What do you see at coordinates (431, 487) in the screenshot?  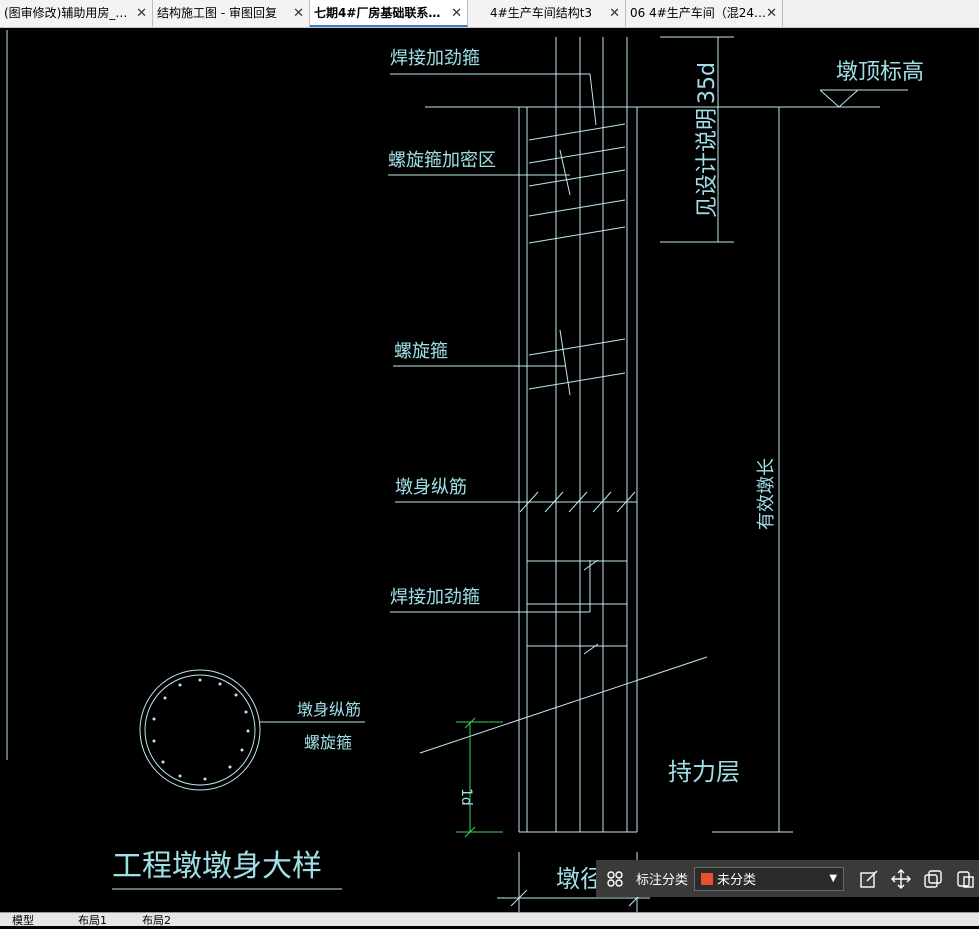 I see `label-long-bar: 墩身纵筋` at bounding box center [431, 487].